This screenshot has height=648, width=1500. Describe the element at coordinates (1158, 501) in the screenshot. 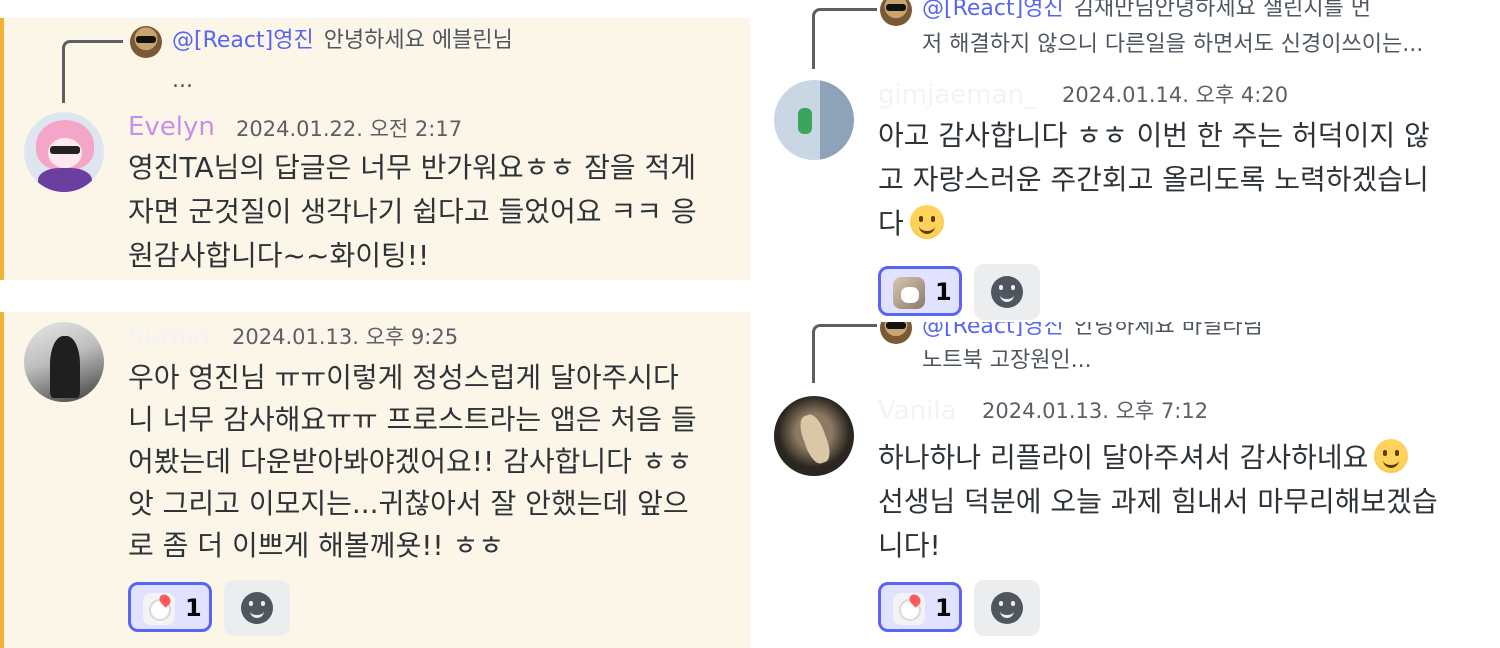

I see `message-line: 선생님 덕분에 오늘 과제 힘내서 마무리해보겠습` at that location.